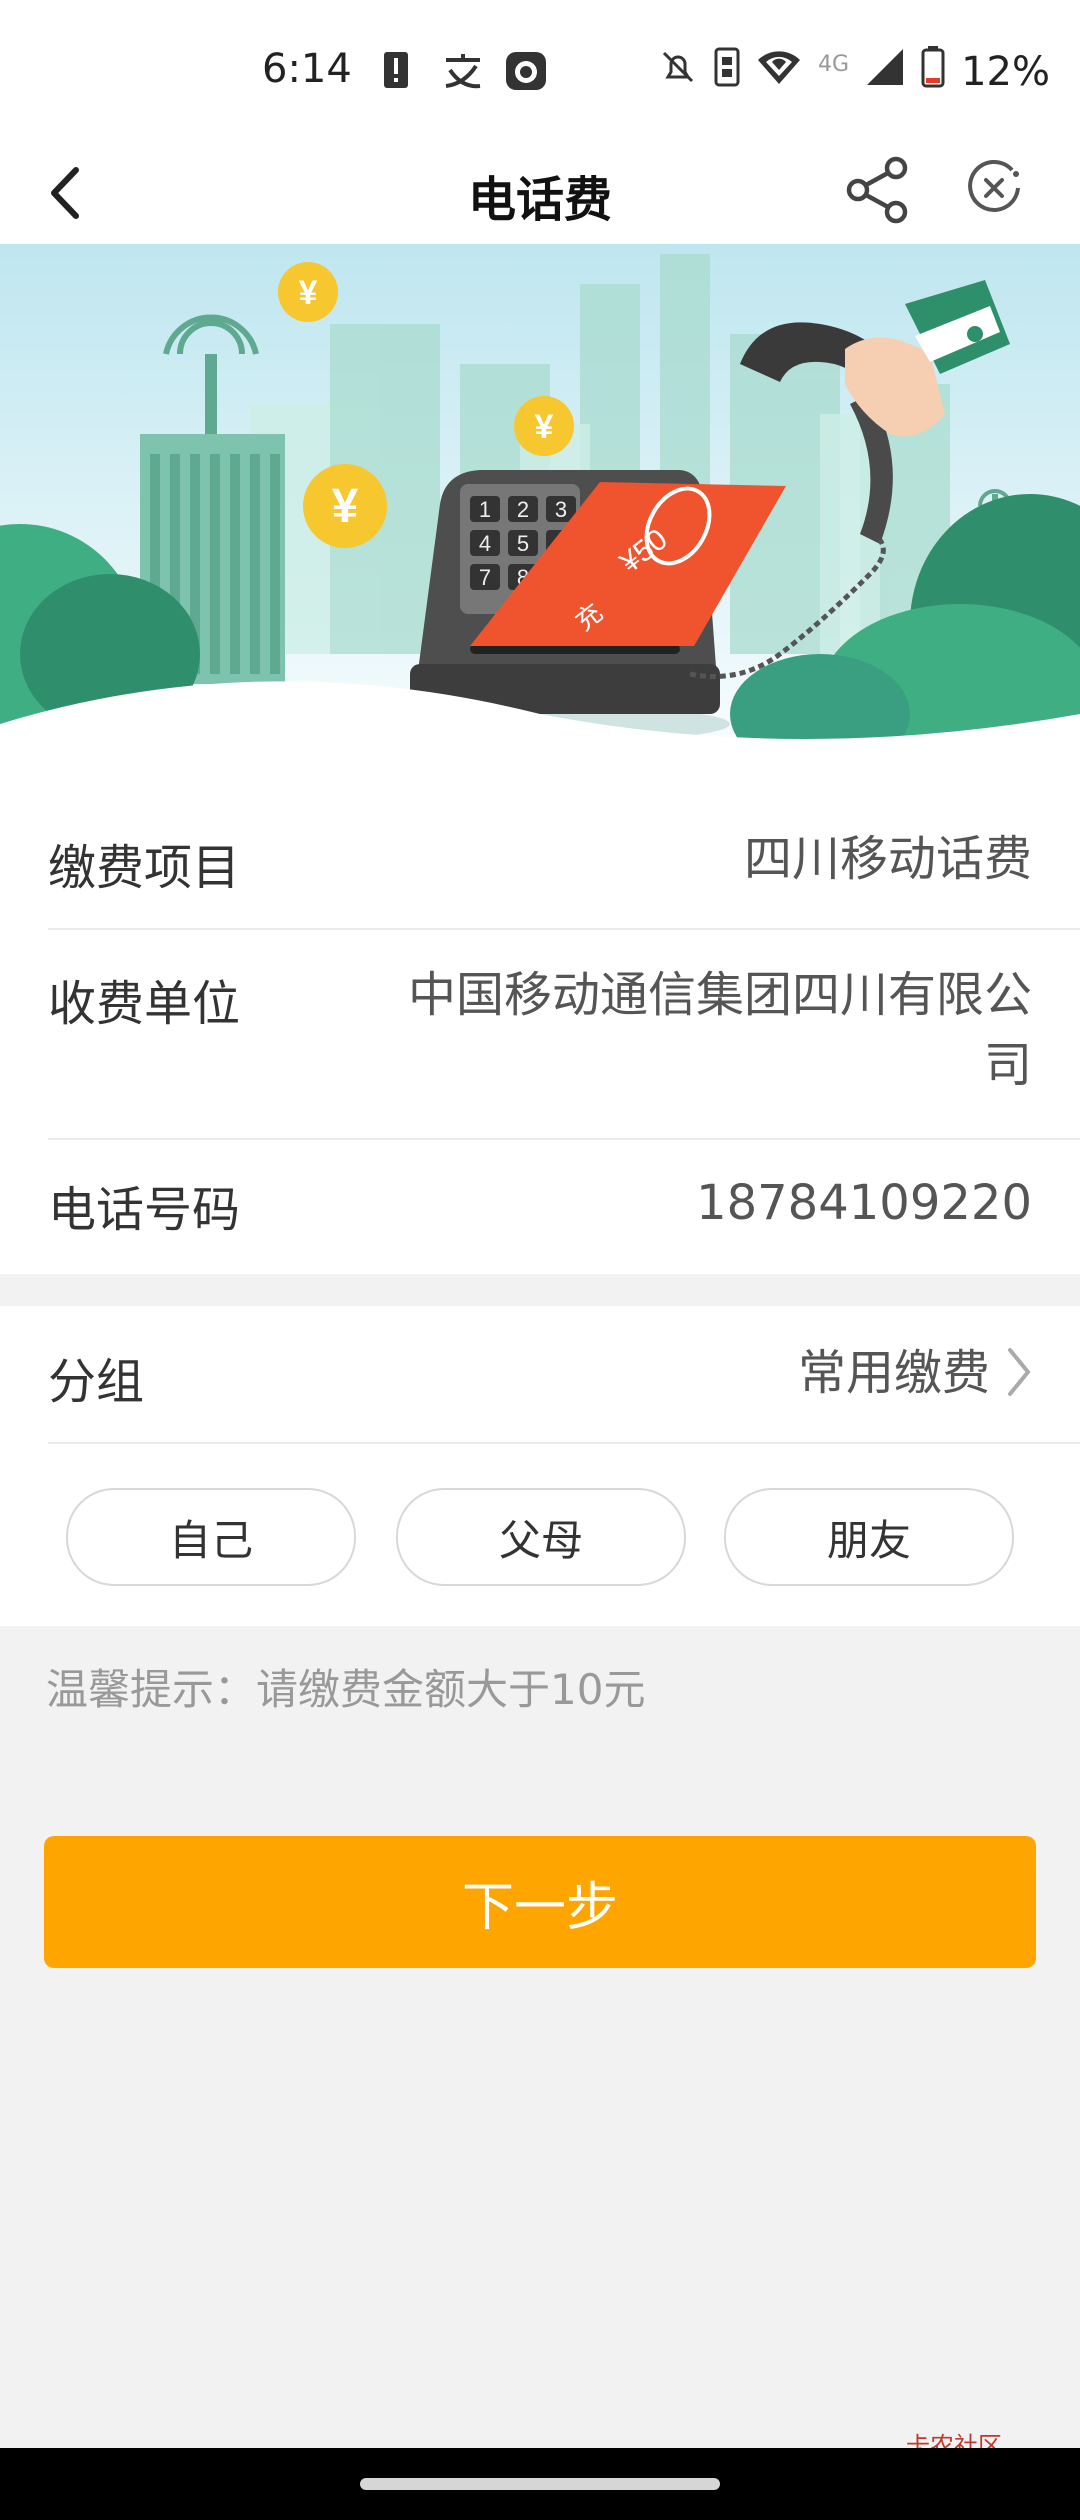  What do you see at coordinates (211, 1537) in the screenshot?
I see `chip-self: 自己` at bounding box center [211, 1537].